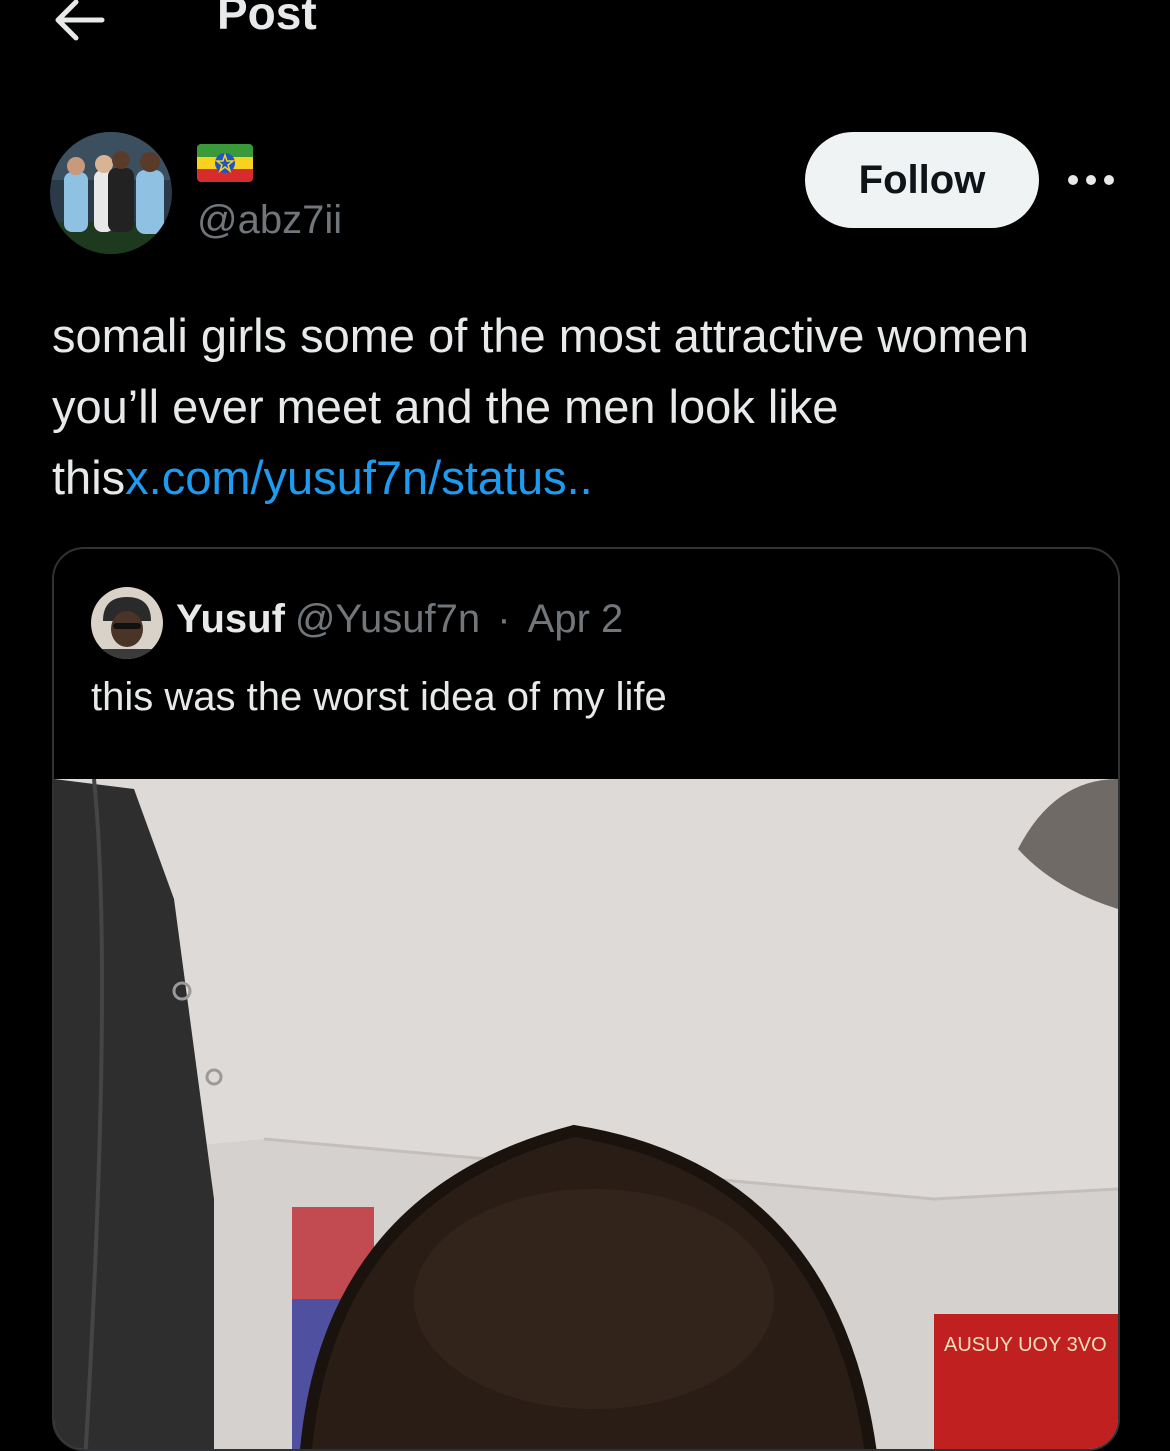  What do you see at coordinates (1025, 1345) in the screenshot?
I see `sign-text: AUSUY UOY 3VO` at bounding box center [1025, 1345].